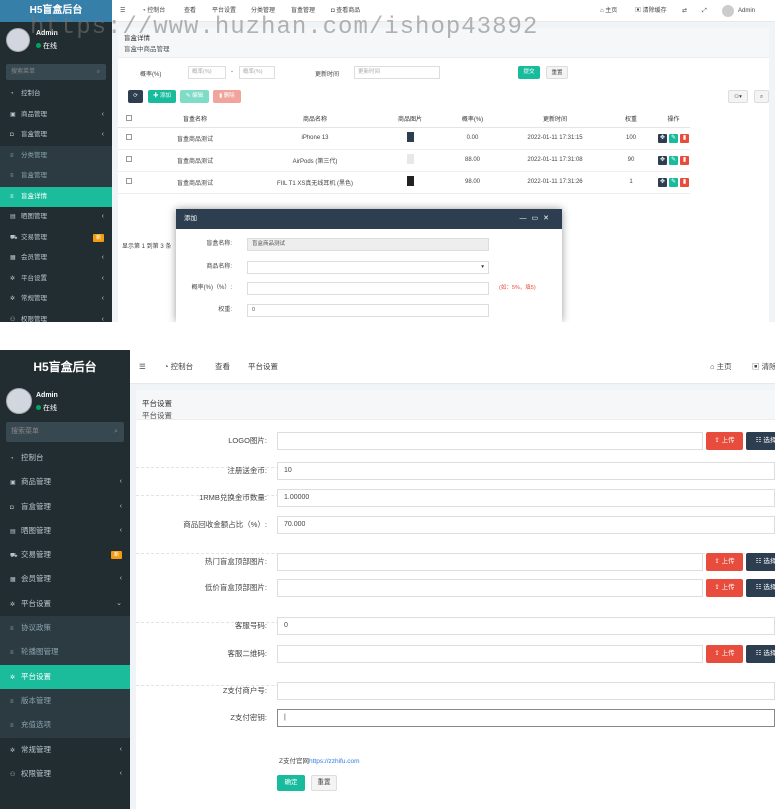  Describe the element at coordinates (526, 718) in the screenshot. I see `form-input: |` at that location.